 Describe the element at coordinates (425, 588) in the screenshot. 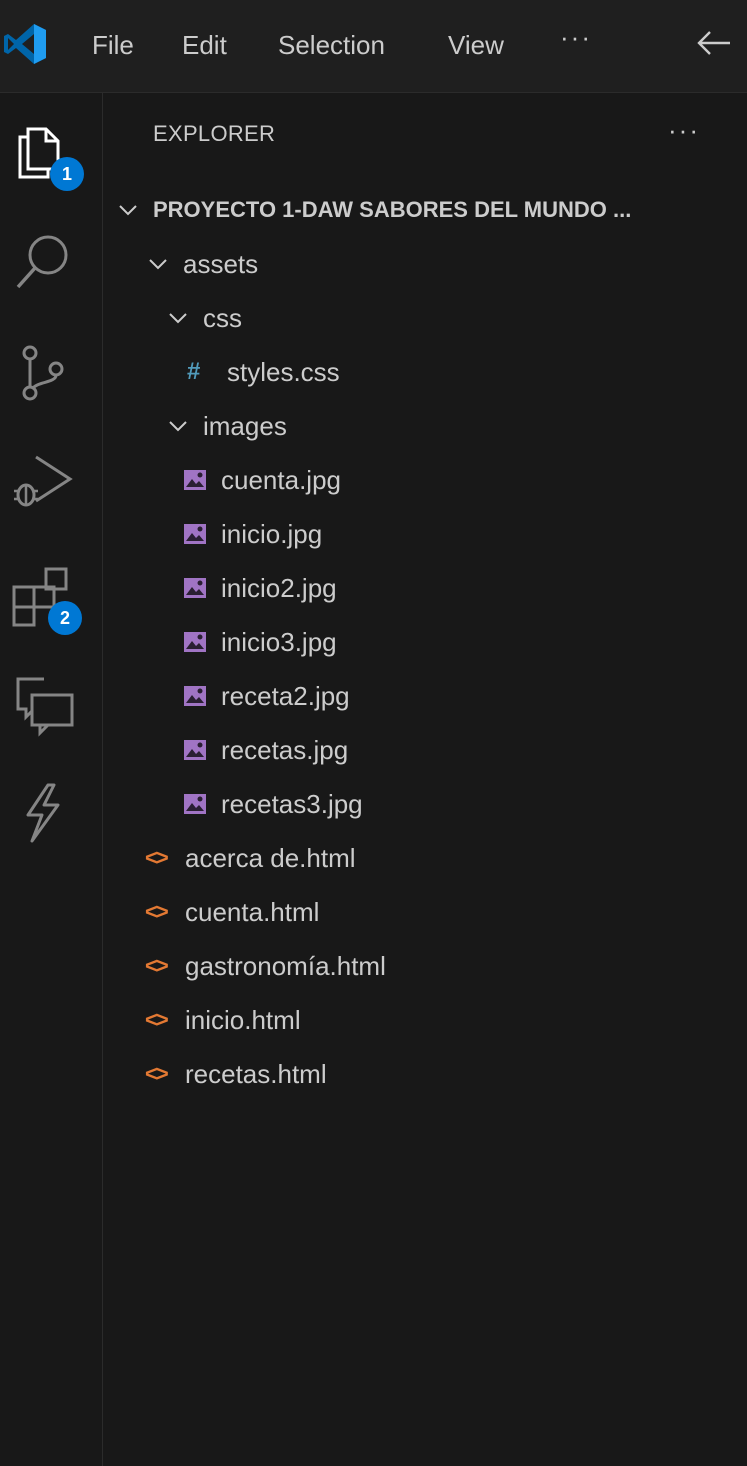

I see `tree-file-image: inicio2.jpg` at that location.